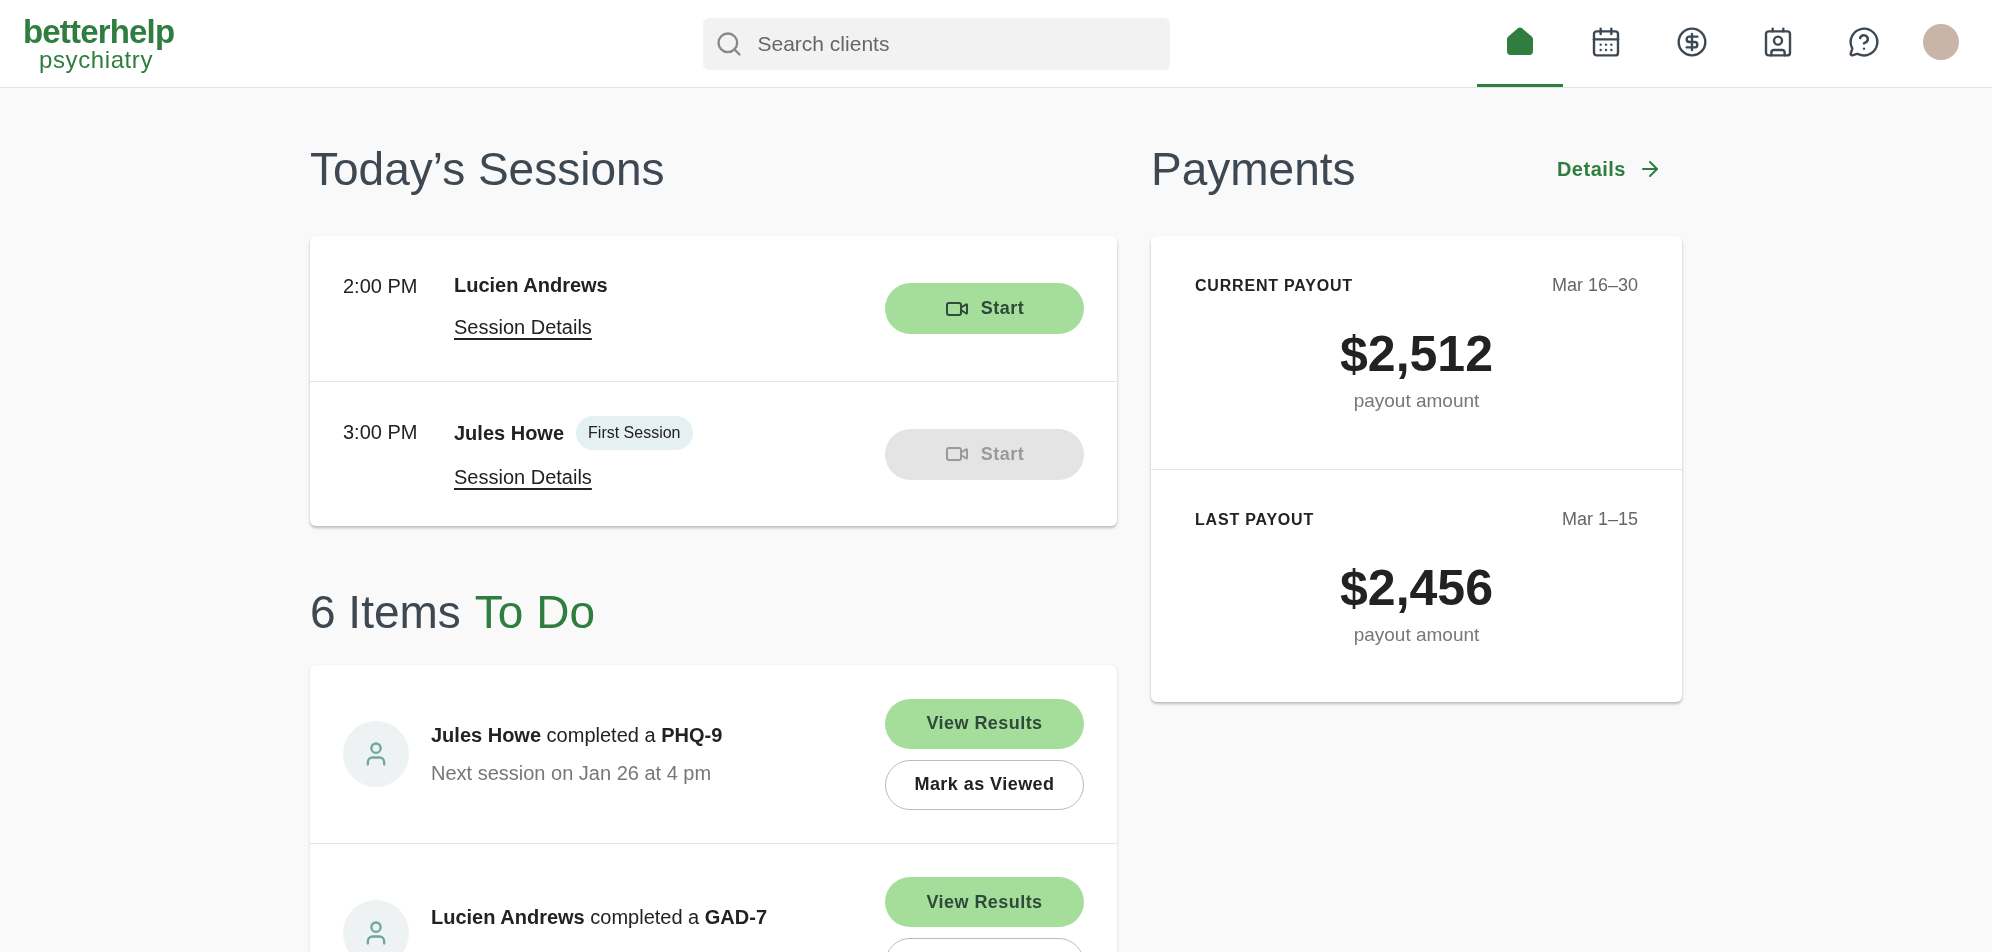  Describe the element at coordinates (381, 432) in the screenshot. I see `session-time: 3:00 PM` at that location.